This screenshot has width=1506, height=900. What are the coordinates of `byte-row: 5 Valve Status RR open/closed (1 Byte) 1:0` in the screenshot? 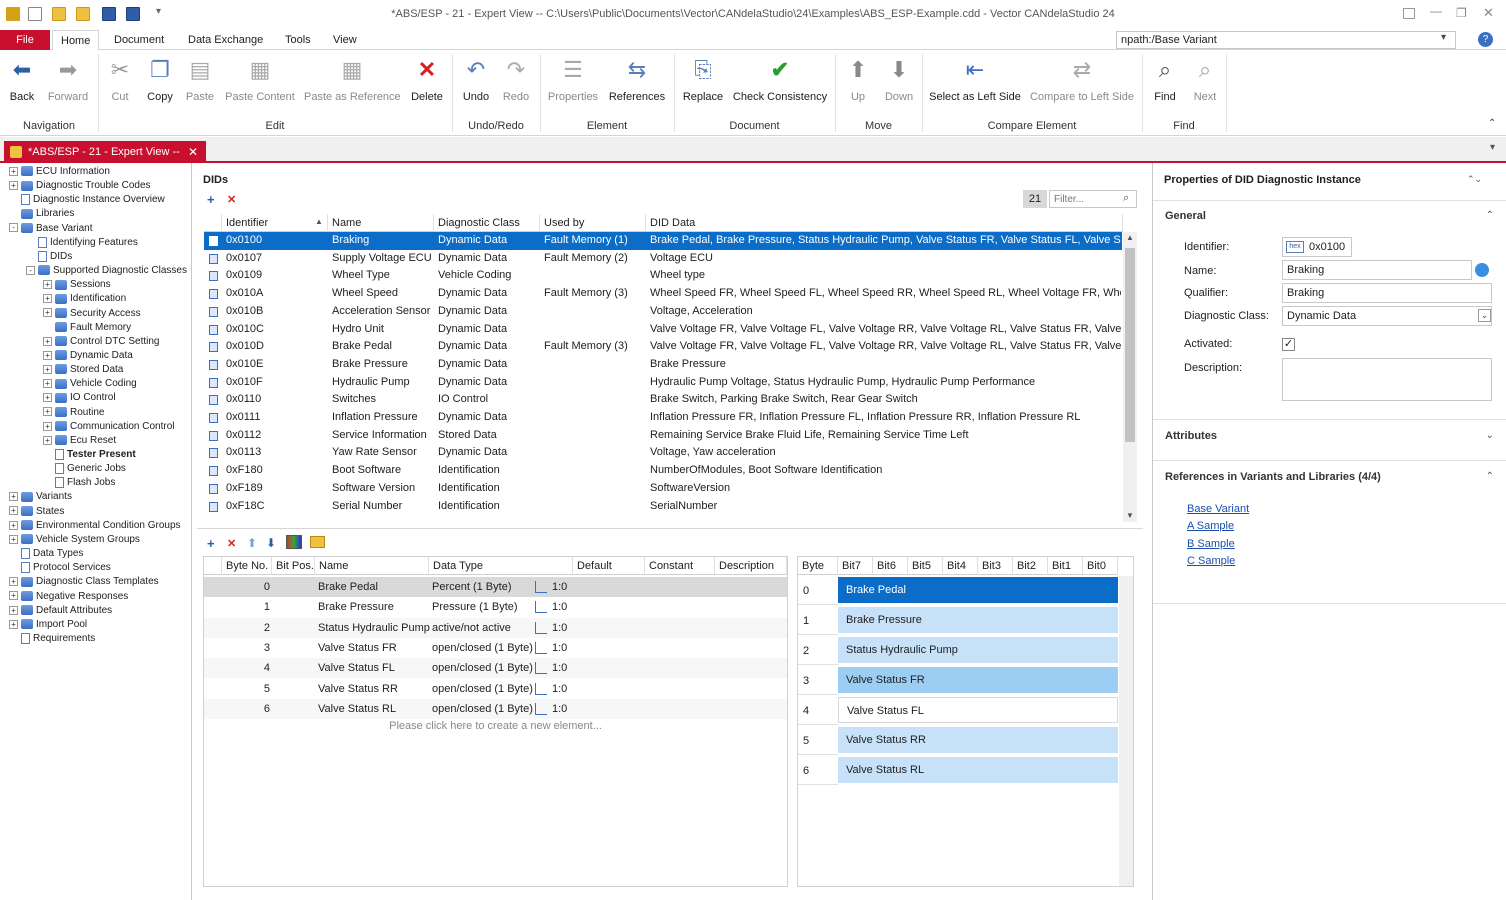 It's located at (495, 688).